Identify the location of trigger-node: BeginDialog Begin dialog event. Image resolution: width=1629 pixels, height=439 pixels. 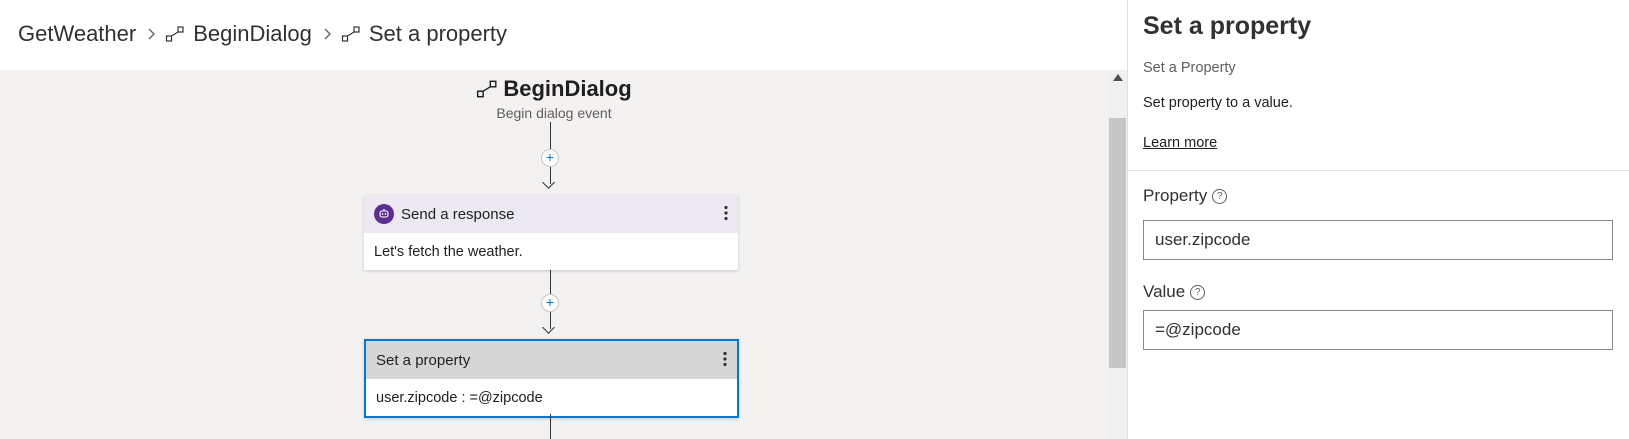
(554, 98).